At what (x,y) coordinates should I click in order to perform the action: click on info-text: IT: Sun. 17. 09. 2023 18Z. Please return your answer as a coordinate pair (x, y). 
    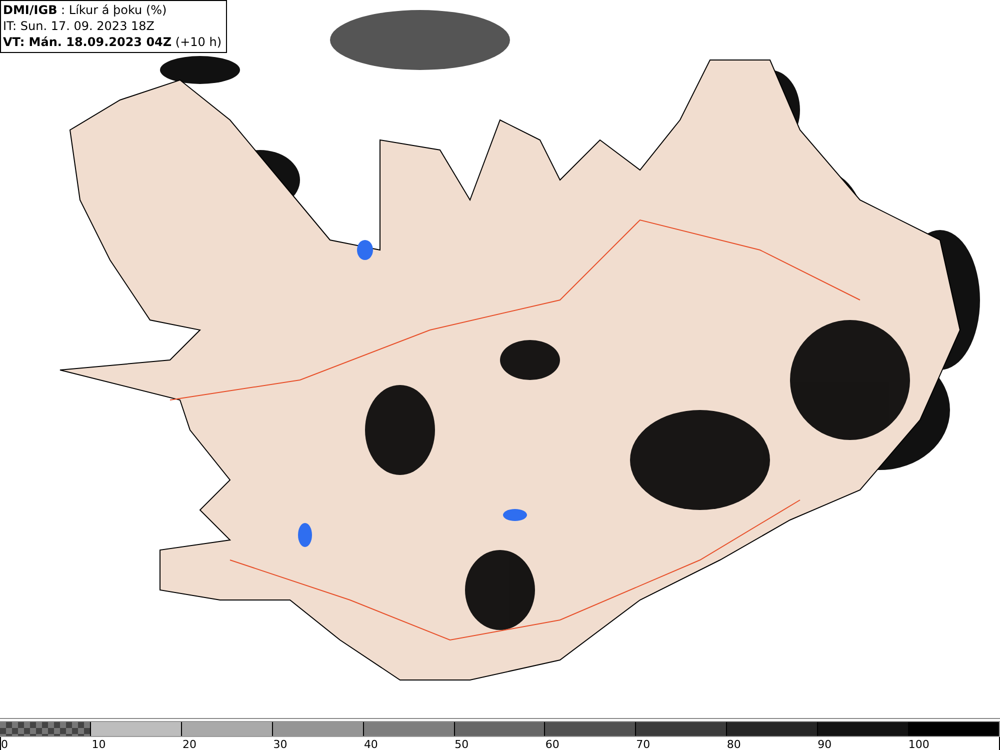
    Looking at the image, I should click on (79, 26).